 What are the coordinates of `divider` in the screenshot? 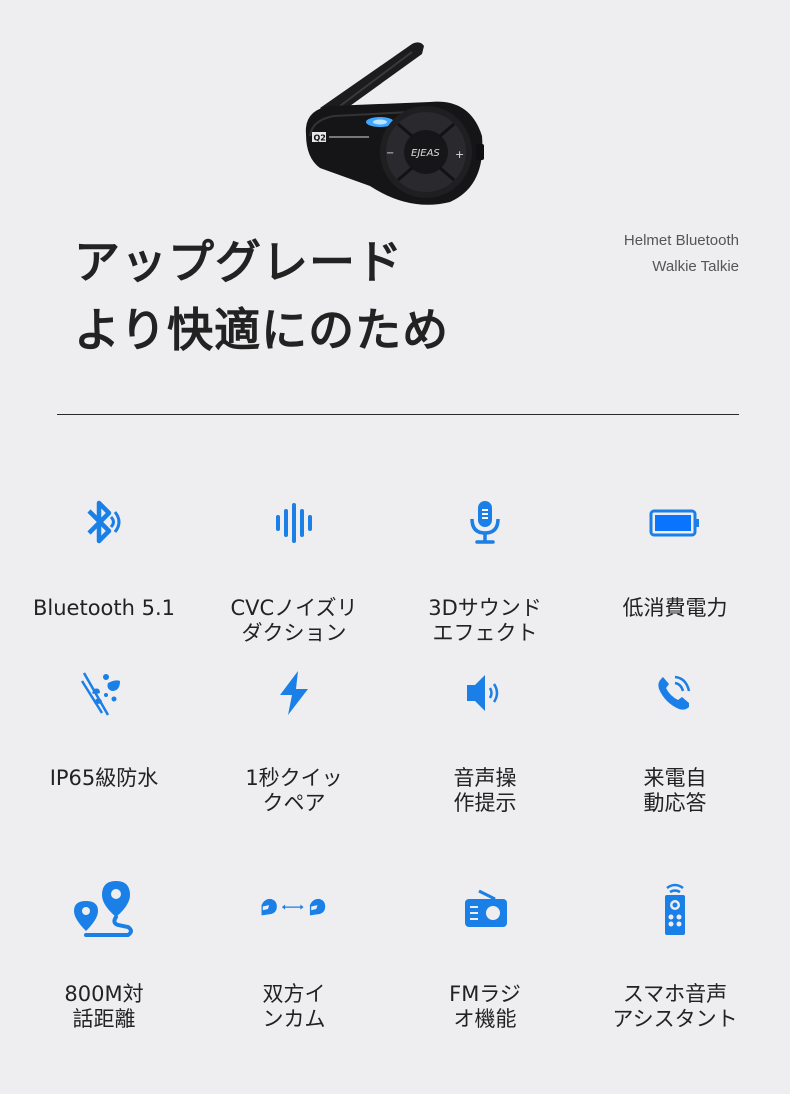 It's located at (398, 414).